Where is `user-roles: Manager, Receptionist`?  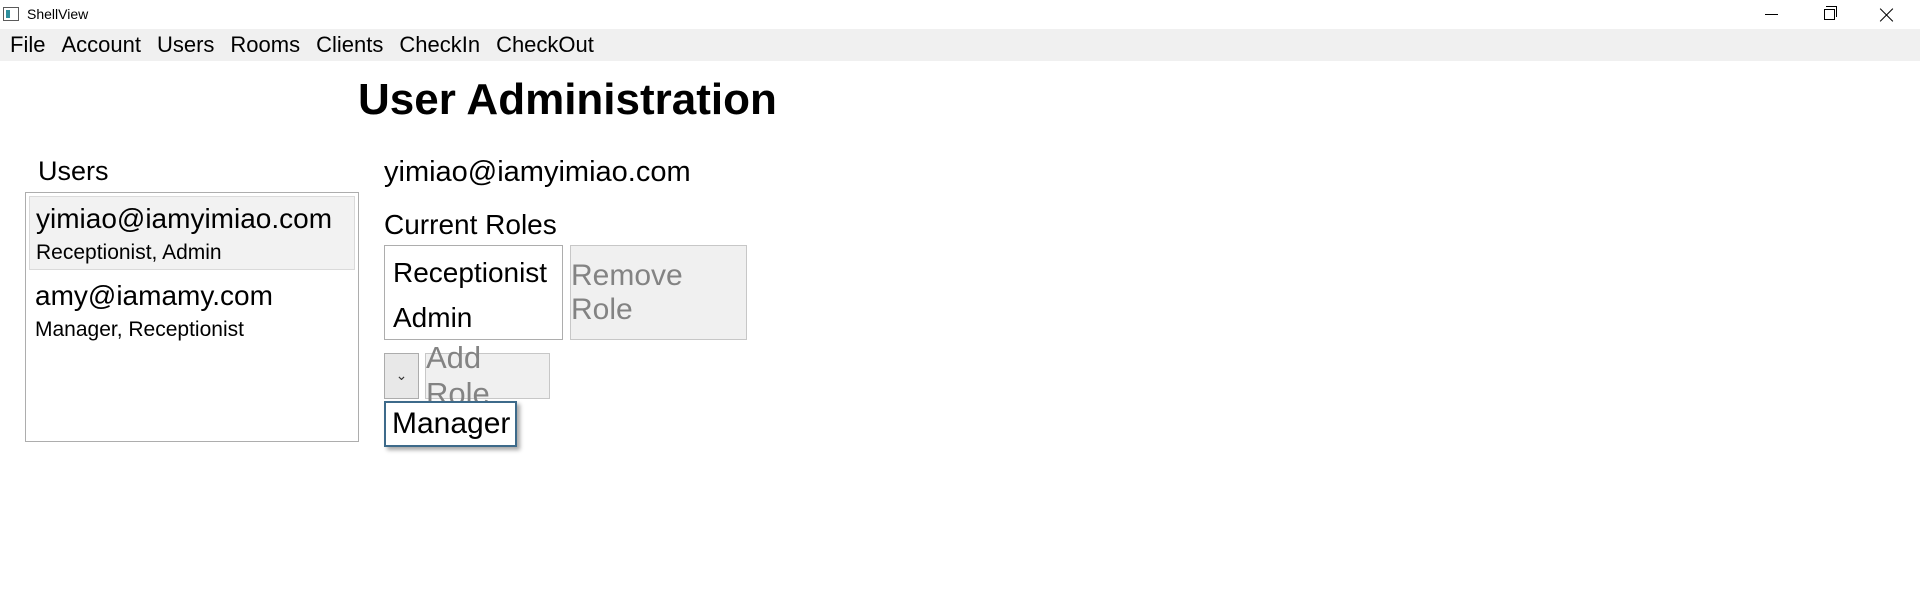
user-roles: Manager, Receptionist is located at coordinates (139, 329).